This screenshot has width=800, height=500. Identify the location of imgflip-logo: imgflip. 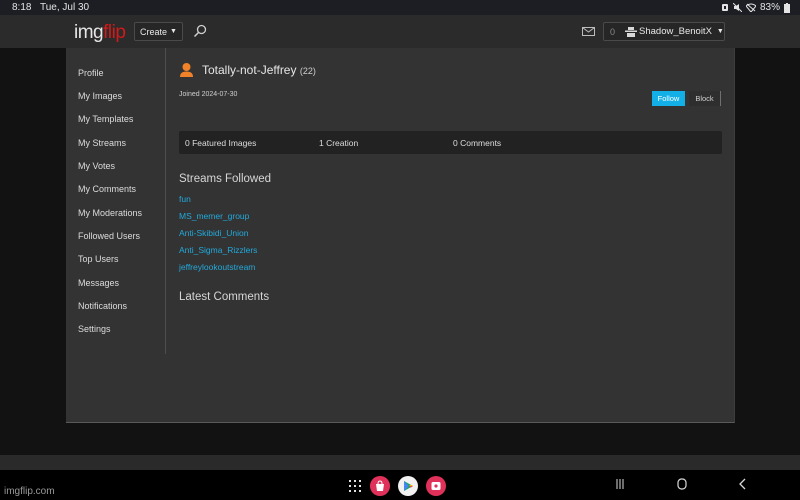
(100, 33).